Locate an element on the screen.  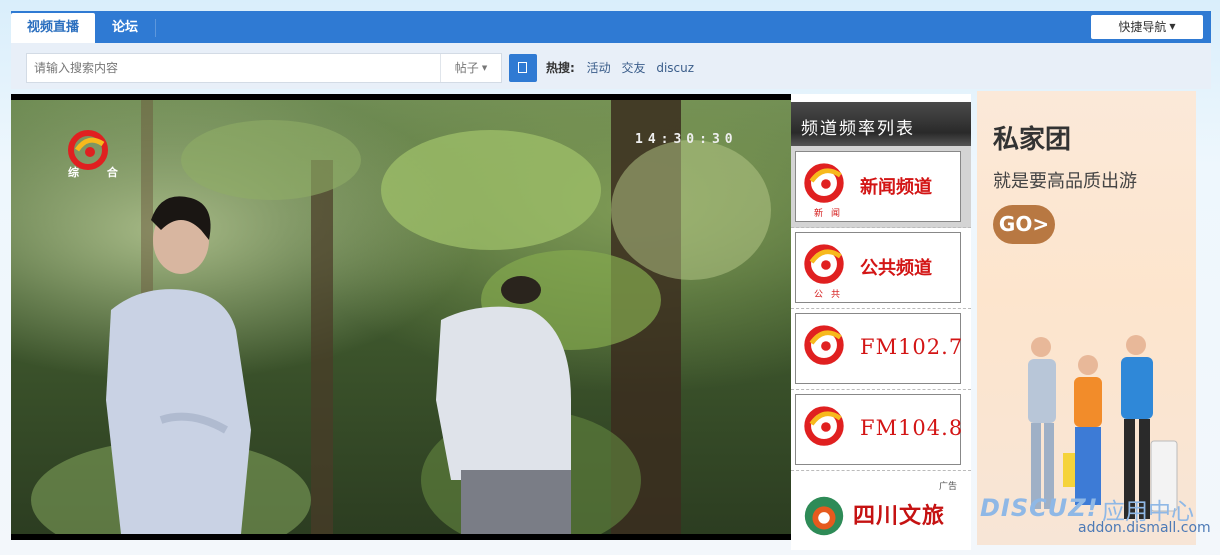
hot-search-label: 热搜: is located at coordinates (560, 68).